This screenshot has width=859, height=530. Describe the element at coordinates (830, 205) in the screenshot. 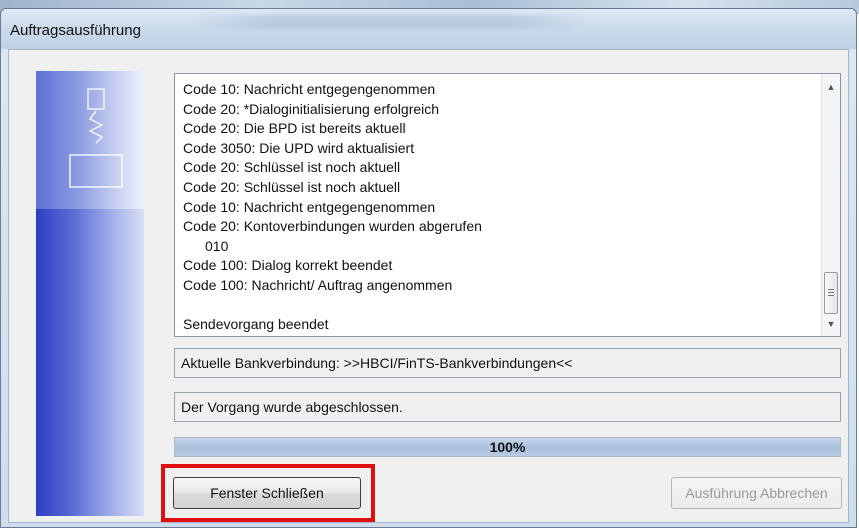

I see `log-scrollbar: ▲ ▼` at that location.